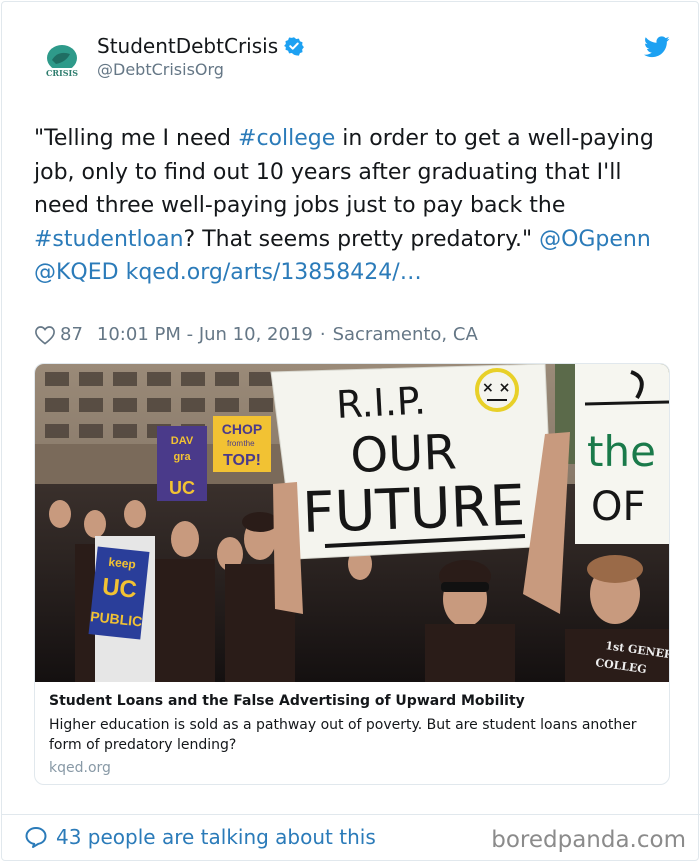  What do you see at coordinates (249, 443) in the screenshot?
I see `yellow-sign-text-3: the` at bounding box center [249, 443].